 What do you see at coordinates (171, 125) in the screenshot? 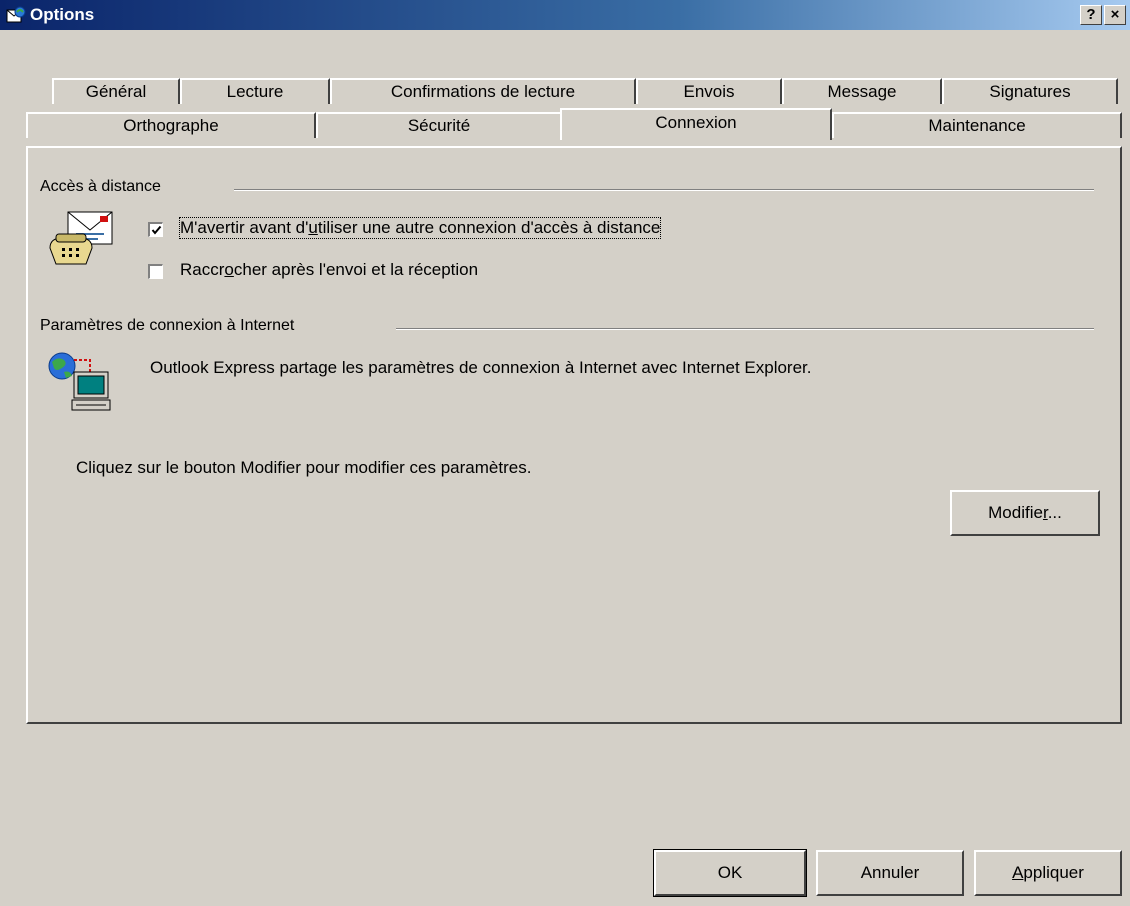
I see `tab-orthographe: Orthographe` at bounding box center [171, 125].